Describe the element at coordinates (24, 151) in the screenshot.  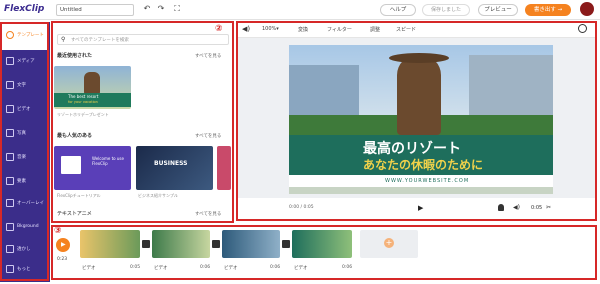
I see `annotation-box-sidebar` at that location.